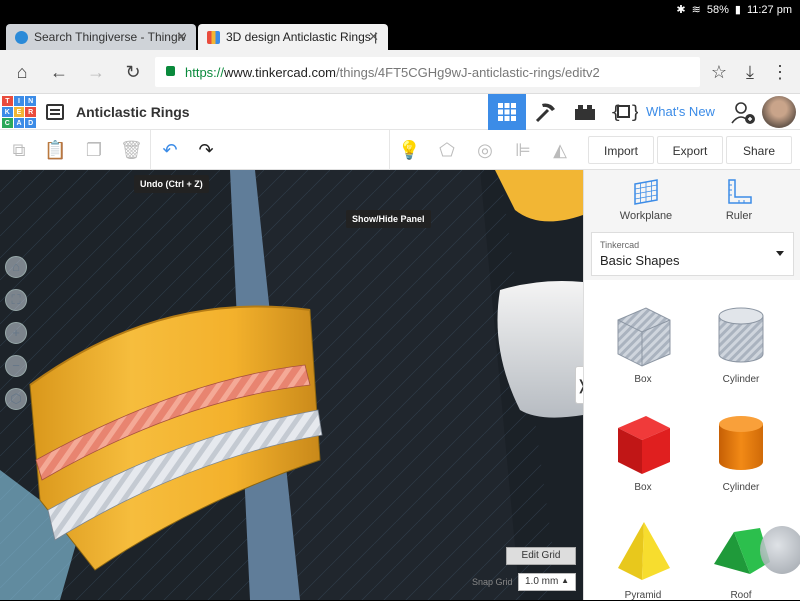  I want to click on lock-icon, so click(170, 71).